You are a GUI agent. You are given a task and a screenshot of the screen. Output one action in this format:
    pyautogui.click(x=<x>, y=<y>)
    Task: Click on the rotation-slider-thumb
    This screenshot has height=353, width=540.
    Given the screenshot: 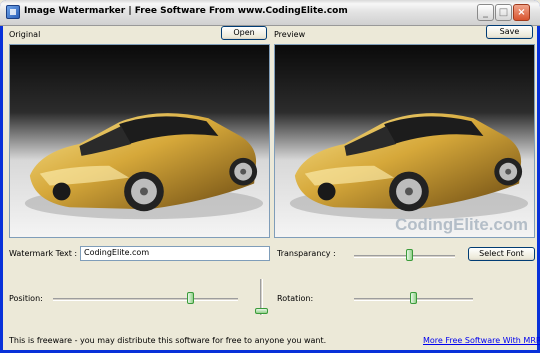 What is the action you would take?
    pyautogui.click(x=413, y=298)
    